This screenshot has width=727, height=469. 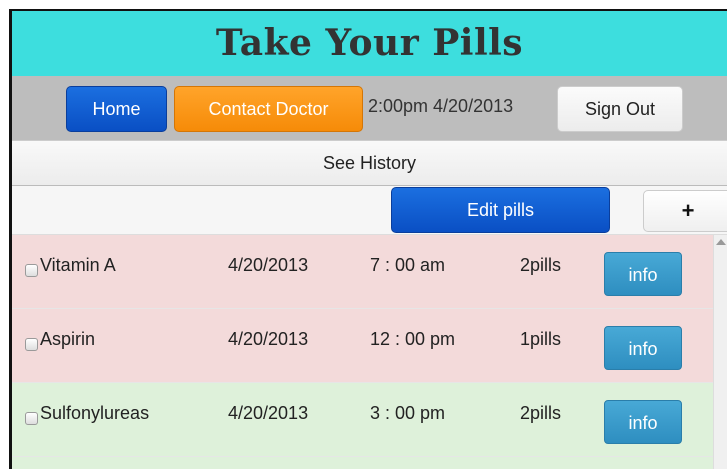 What do you see at coordinates (541, 339) in the screenshot?
I see `pill-quantity: 1pills` at bounding box center [541, 339].